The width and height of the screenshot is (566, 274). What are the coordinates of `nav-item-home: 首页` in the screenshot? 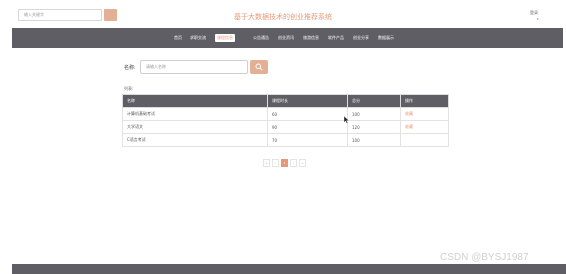 It's located at (178, 38).